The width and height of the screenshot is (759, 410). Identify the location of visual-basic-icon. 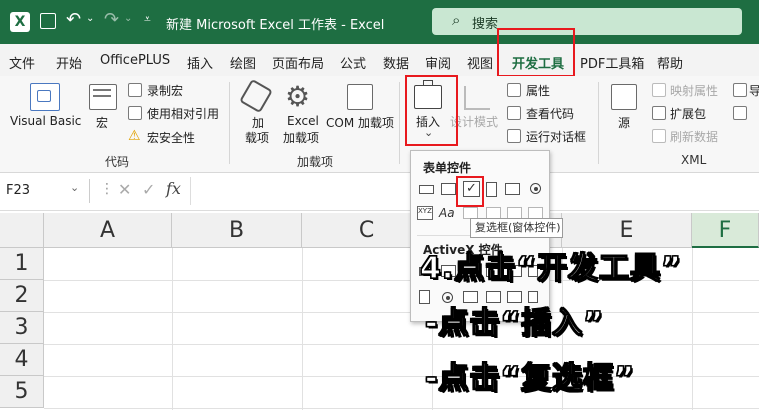
(45, 97).